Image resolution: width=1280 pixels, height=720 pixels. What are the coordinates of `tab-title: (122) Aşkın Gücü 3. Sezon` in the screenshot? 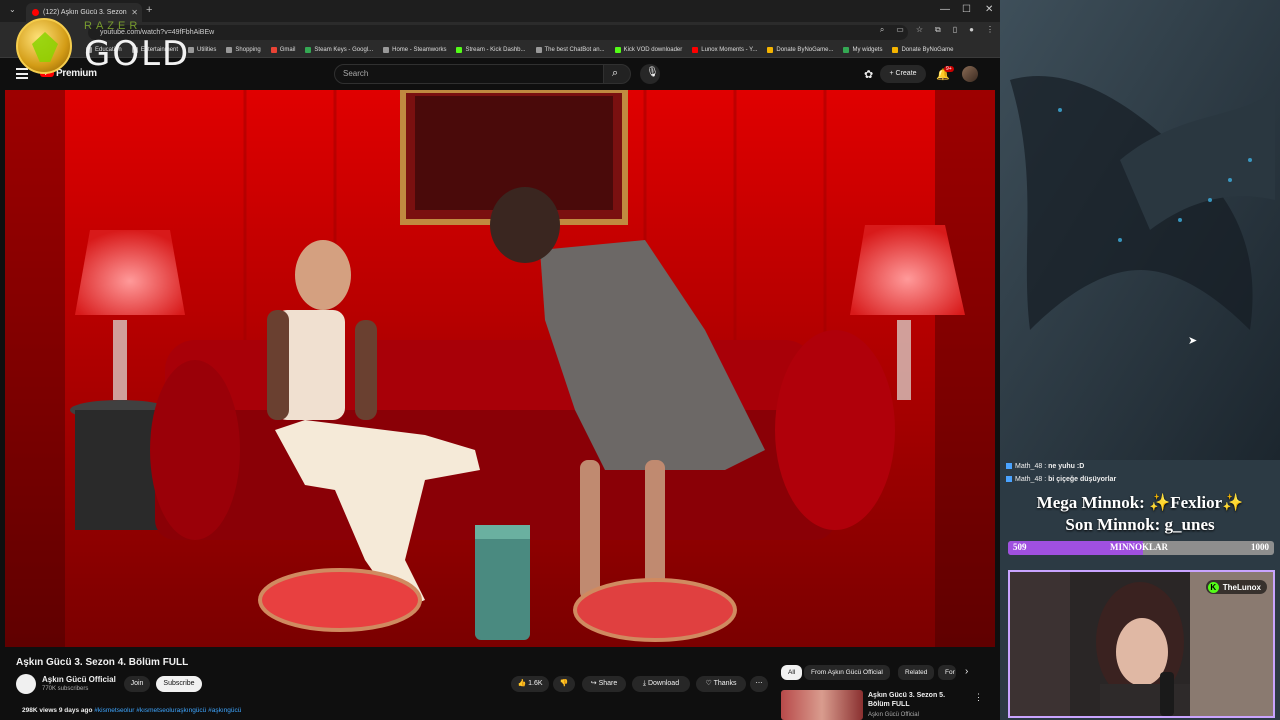 It's located at (85, 12).